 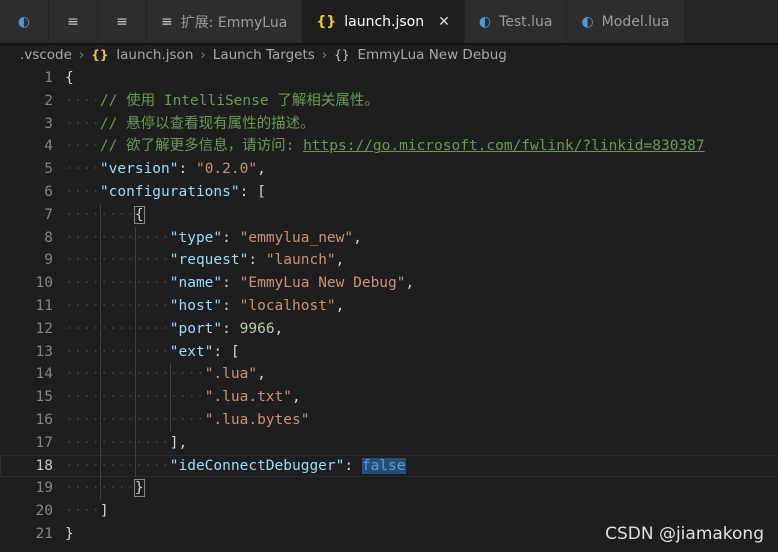 I want to click on code-line: 1{, so click(x=389, y=78).